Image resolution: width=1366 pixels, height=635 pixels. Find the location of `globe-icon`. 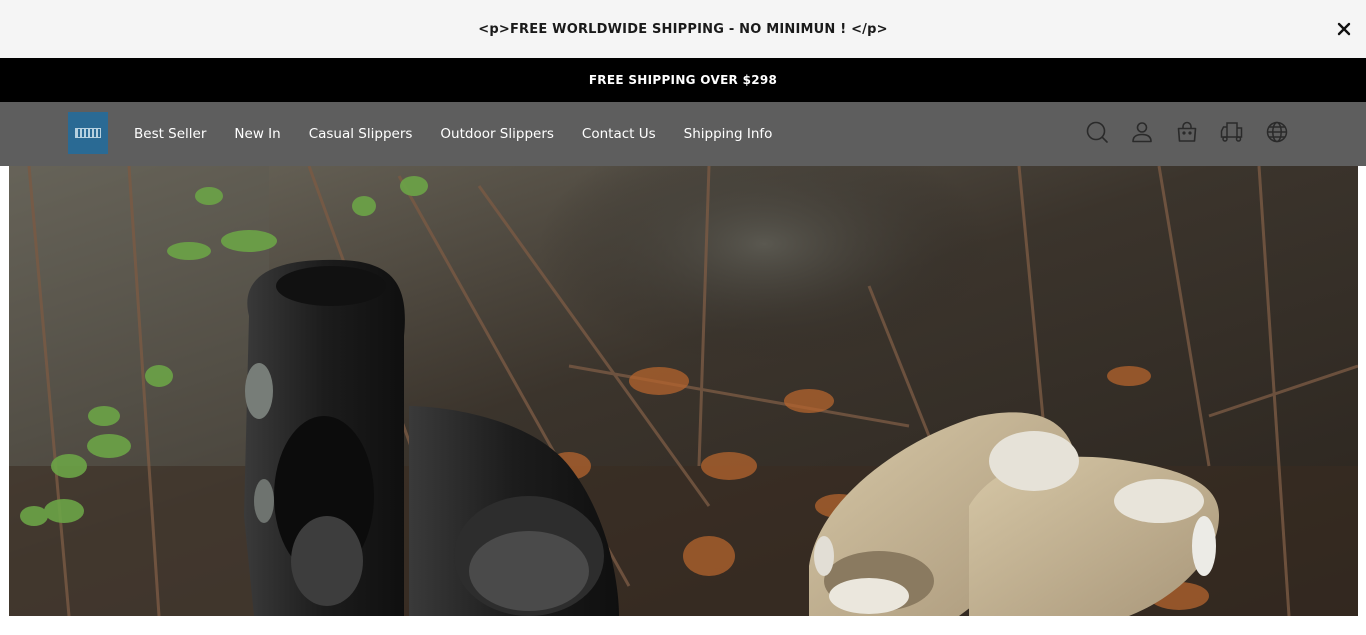

globe-icon is located at coordinates (1277, 132).